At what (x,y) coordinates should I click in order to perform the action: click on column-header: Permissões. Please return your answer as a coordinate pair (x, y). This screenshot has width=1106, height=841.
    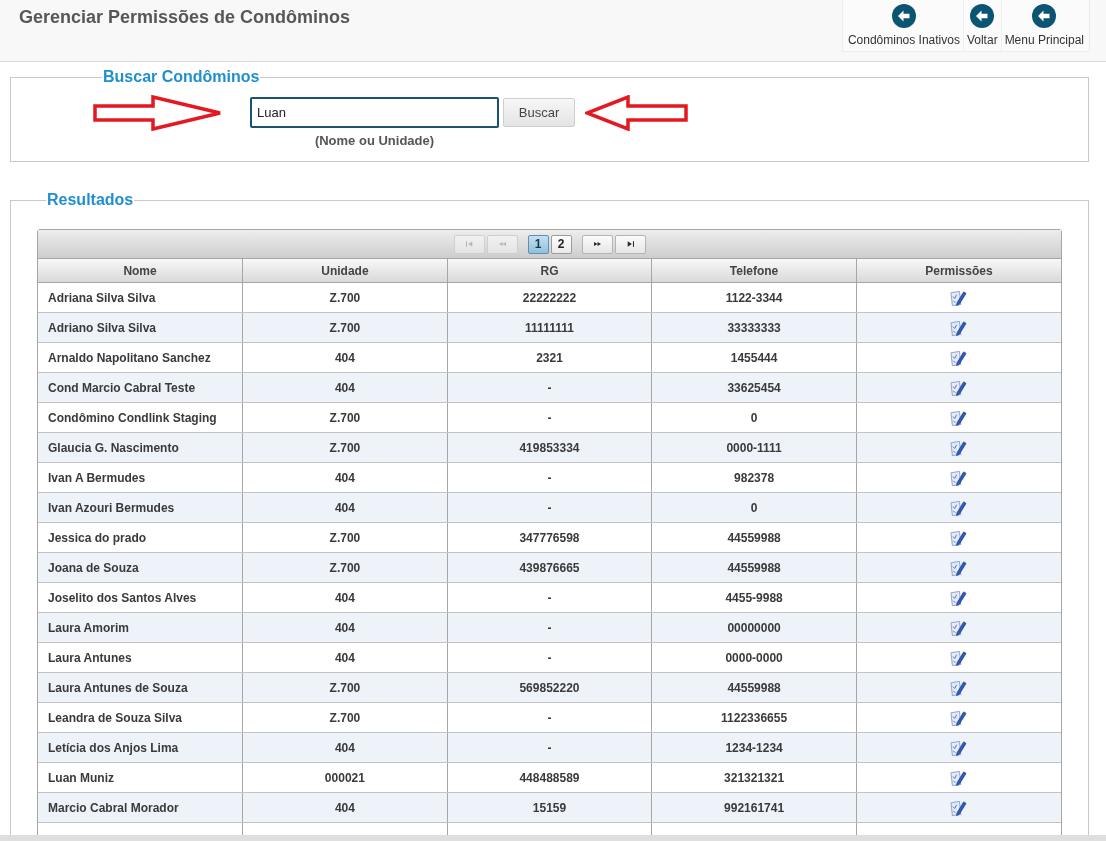
    Looking at the image, I should click on (958, 271).